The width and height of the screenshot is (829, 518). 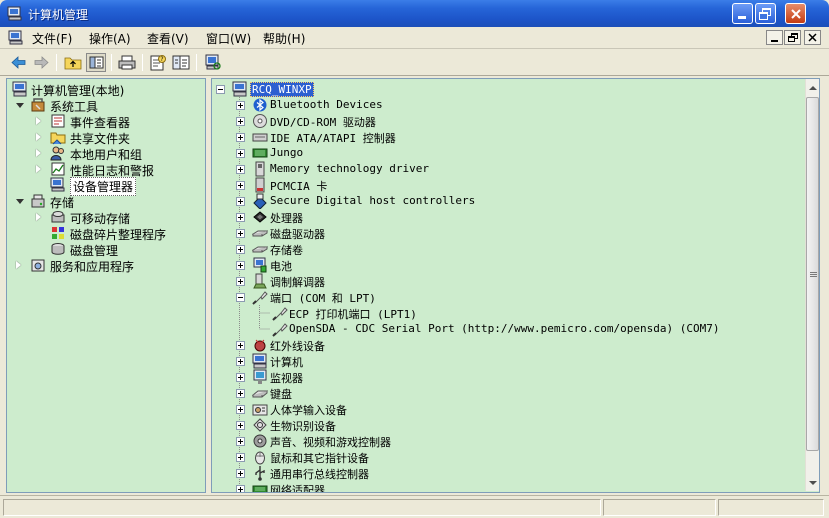 I want to click on tree-node-modems: 调制解调器, so click(x=505, y=281).